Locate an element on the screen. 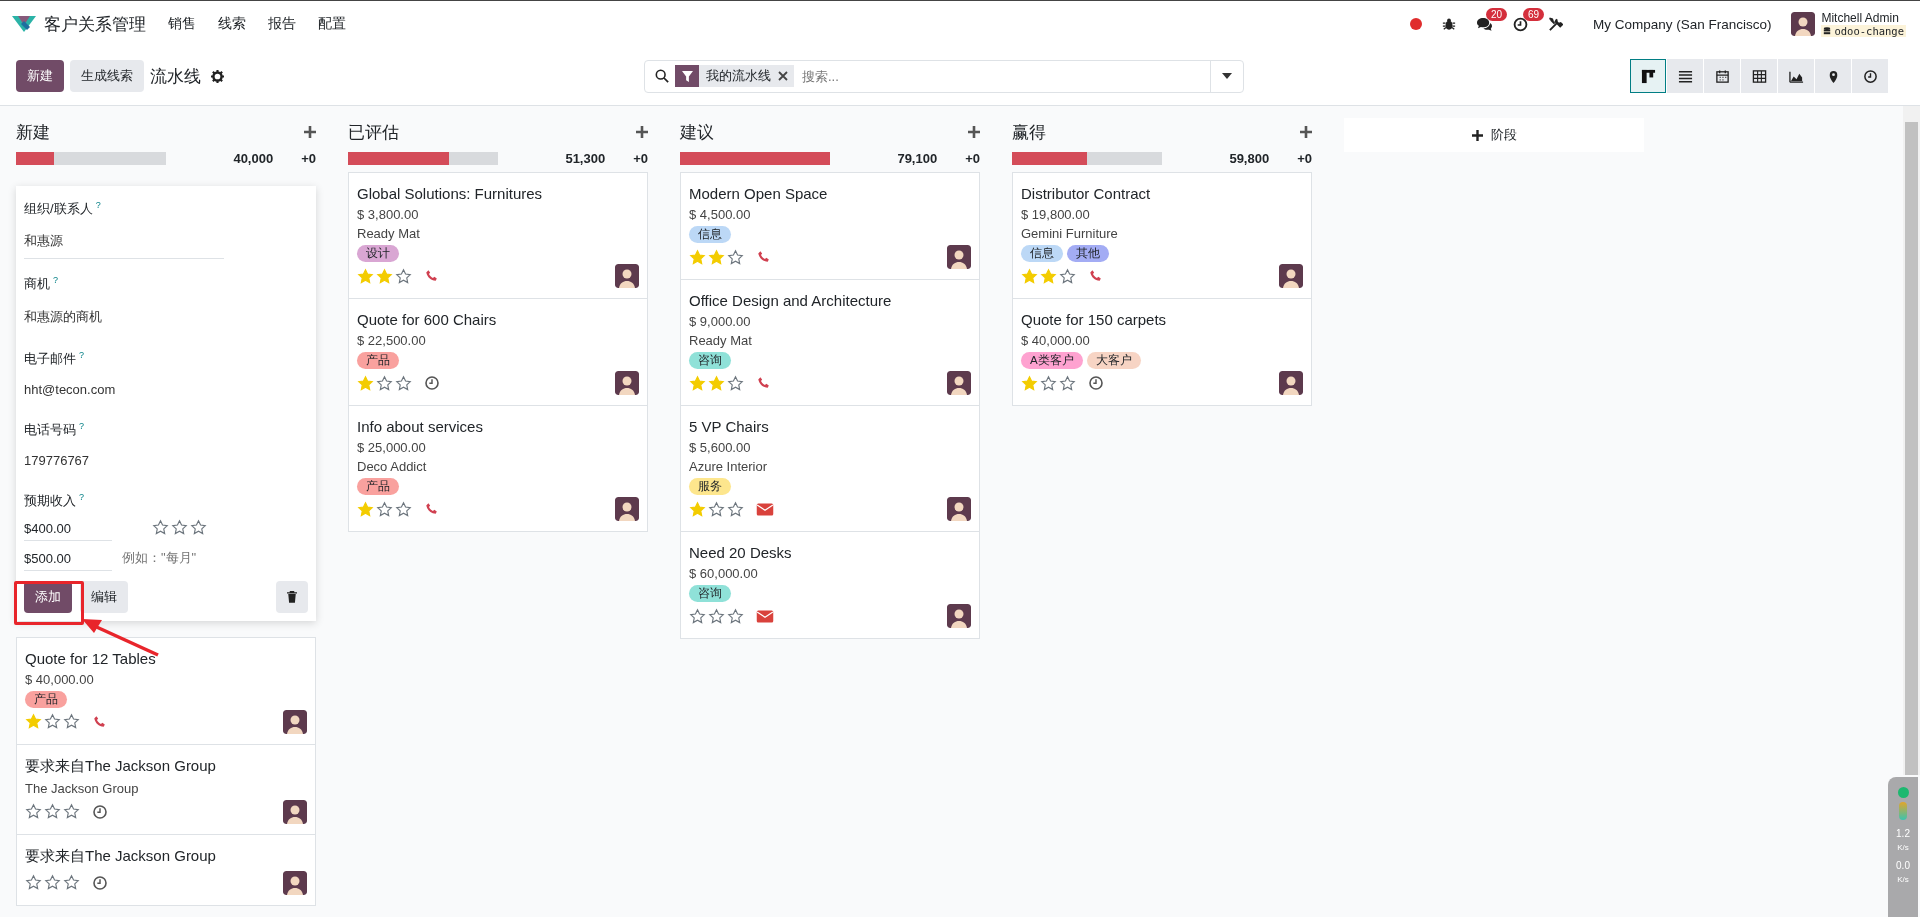 The width and height of the screenshot is (1920, 917). opportunity-card: Quote for 600 Chairs $ 22,500.00 产品 is located at coordinates (498, 352).